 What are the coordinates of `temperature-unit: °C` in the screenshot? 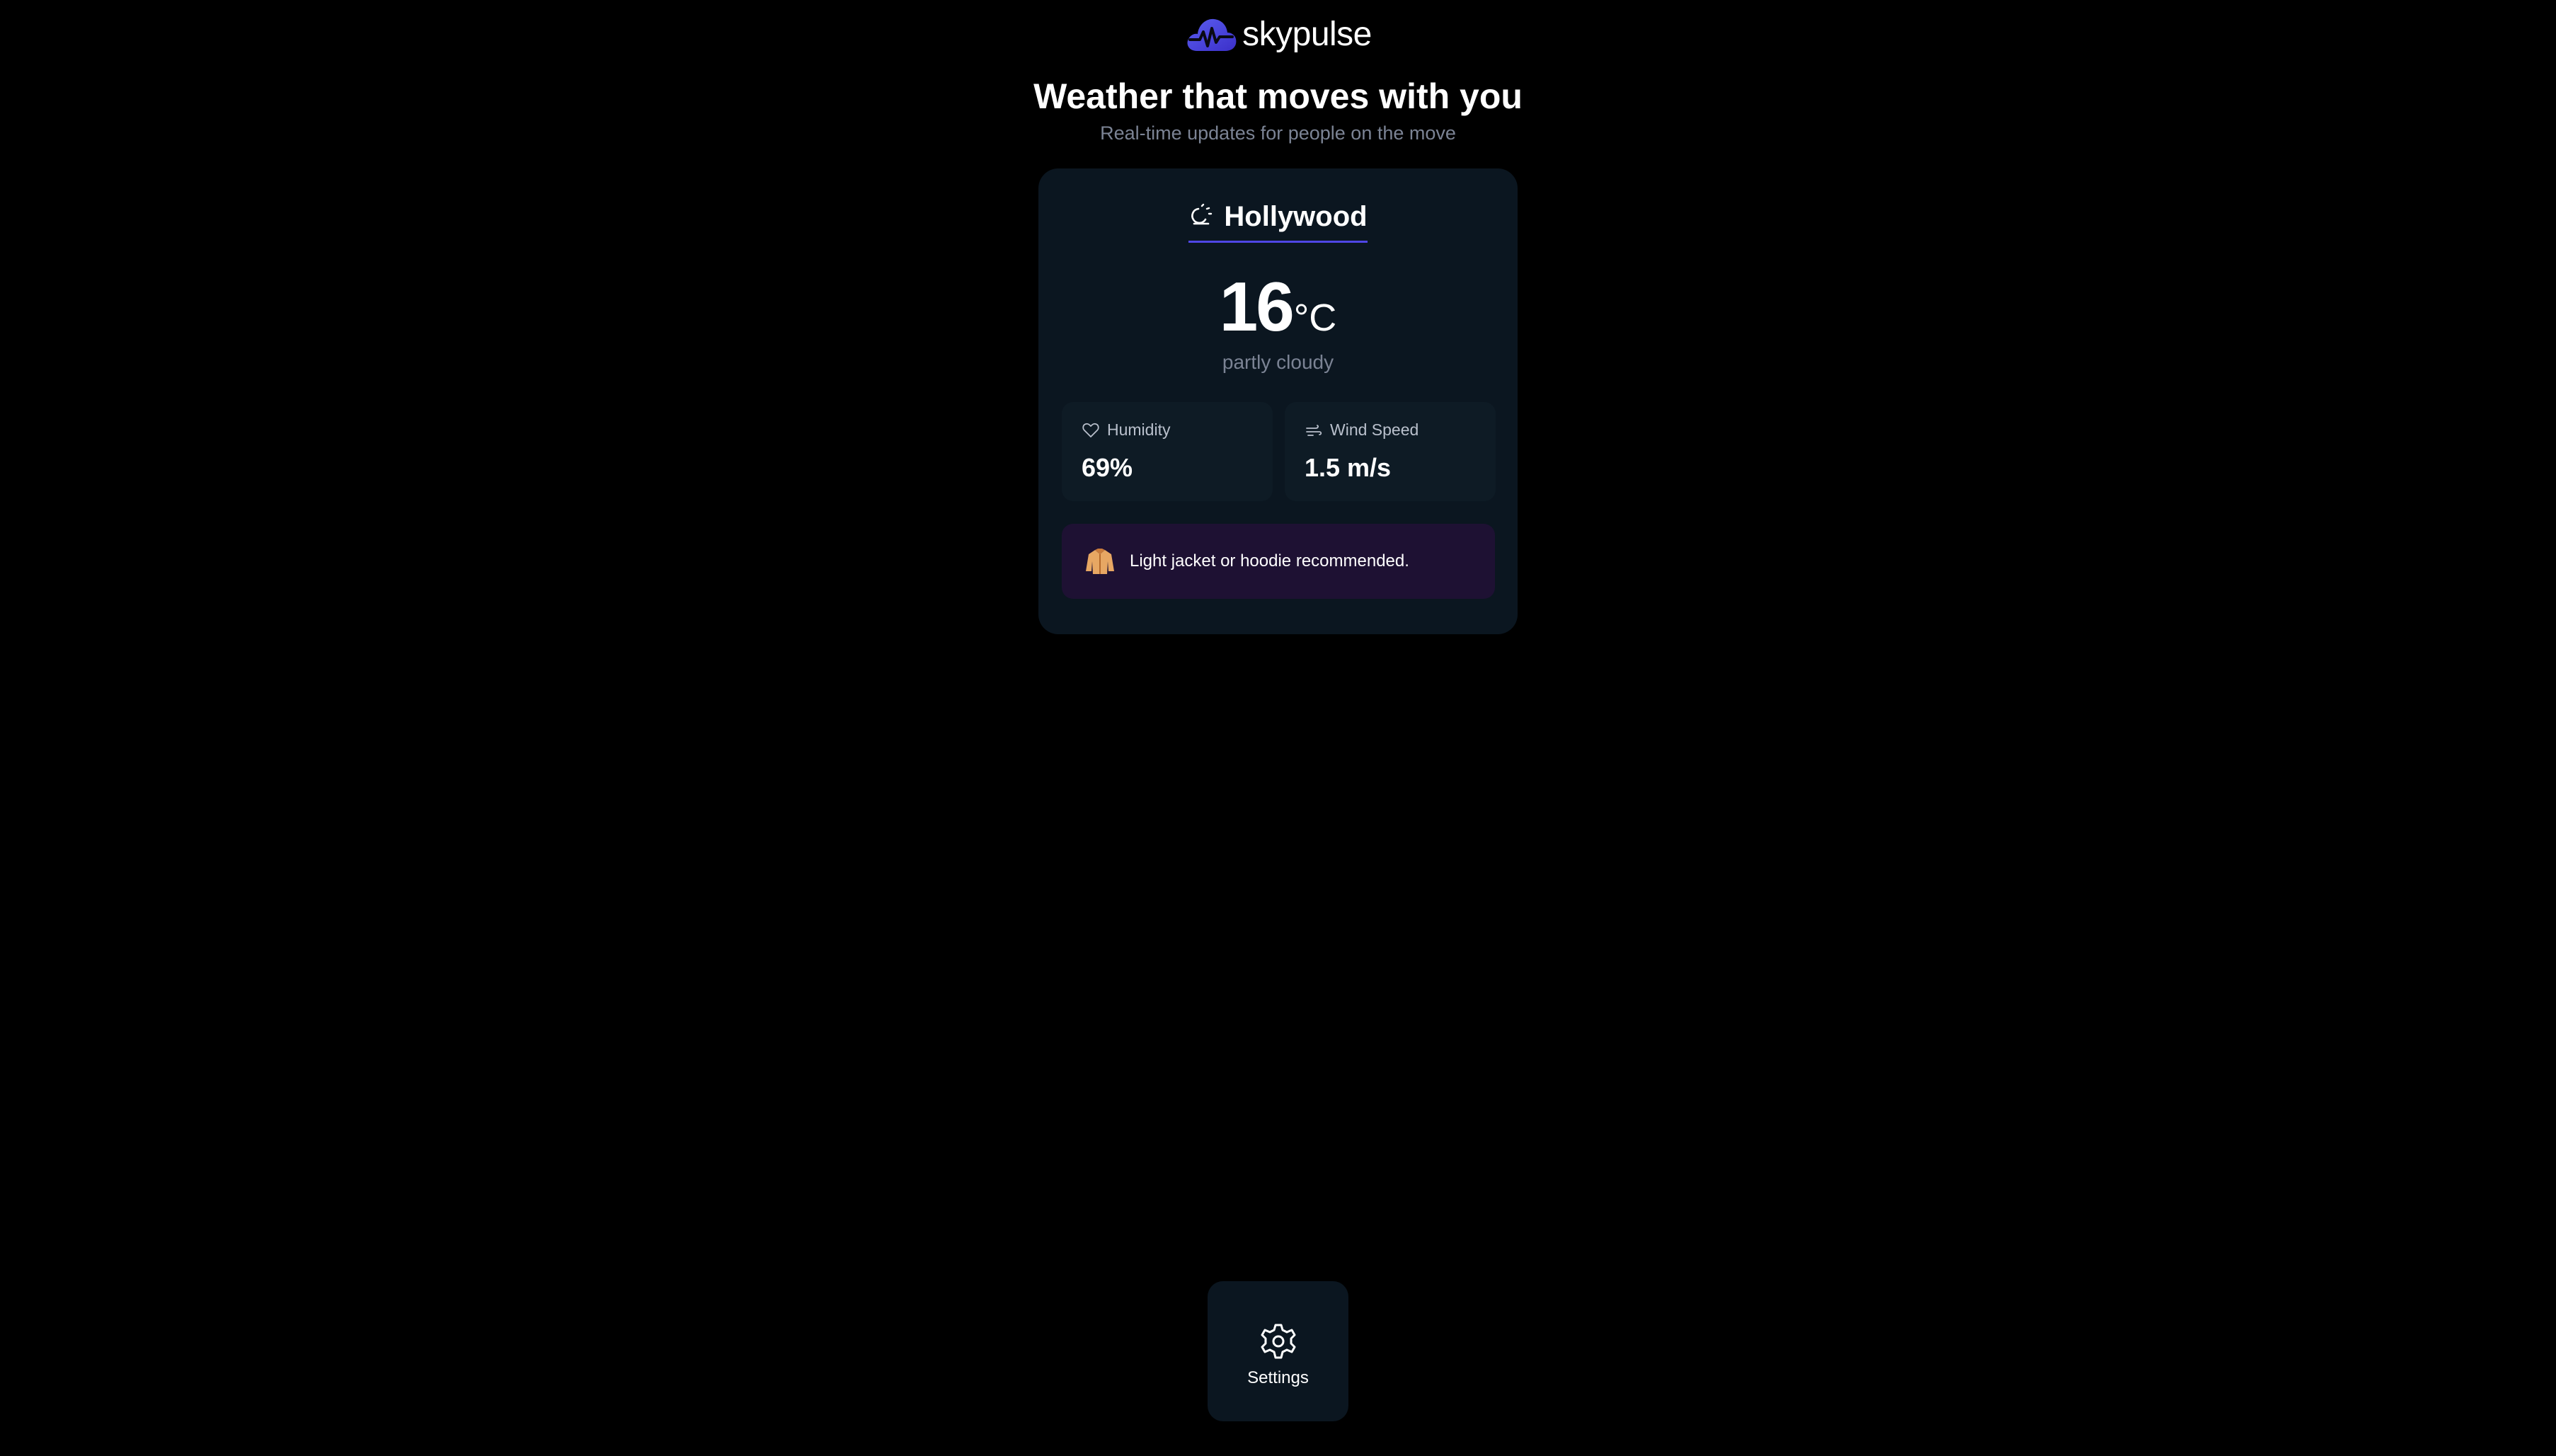 It's located at (1315, 318).